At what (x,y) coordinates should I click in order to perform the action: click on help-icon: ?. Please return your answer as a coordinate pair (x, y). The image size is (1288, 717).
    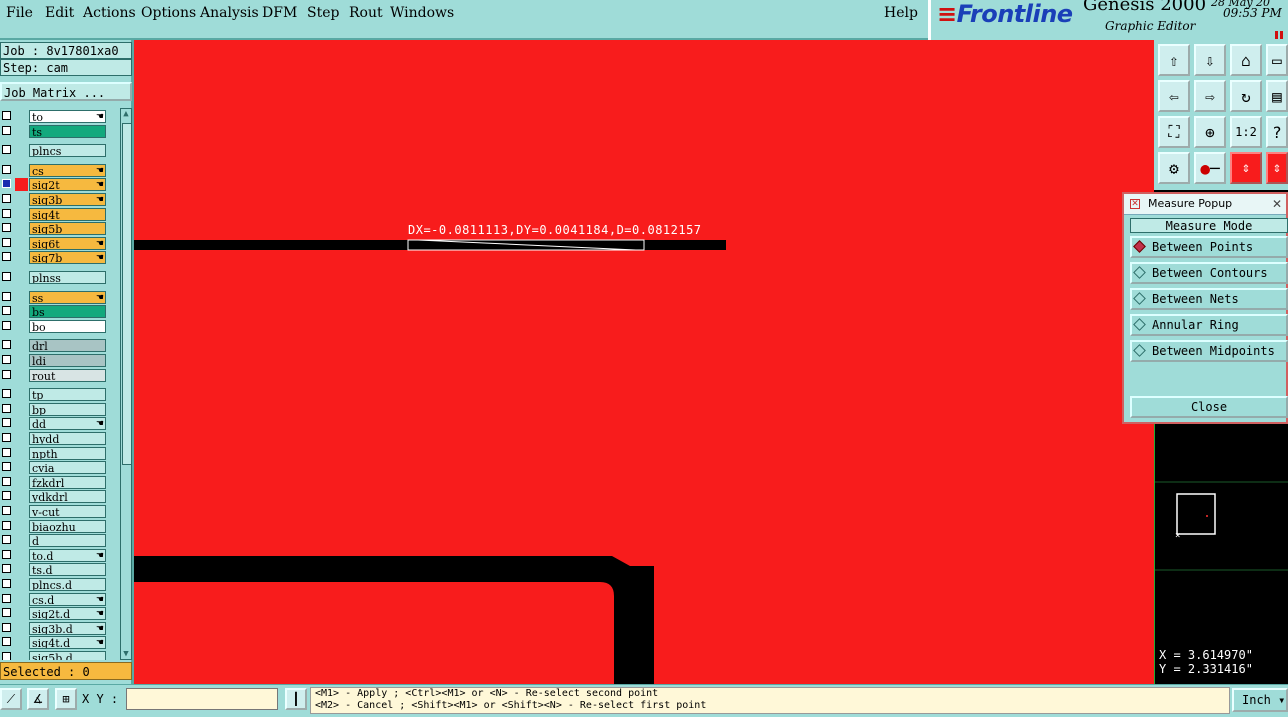
    Looking at the image, I should click on (1277, 132).